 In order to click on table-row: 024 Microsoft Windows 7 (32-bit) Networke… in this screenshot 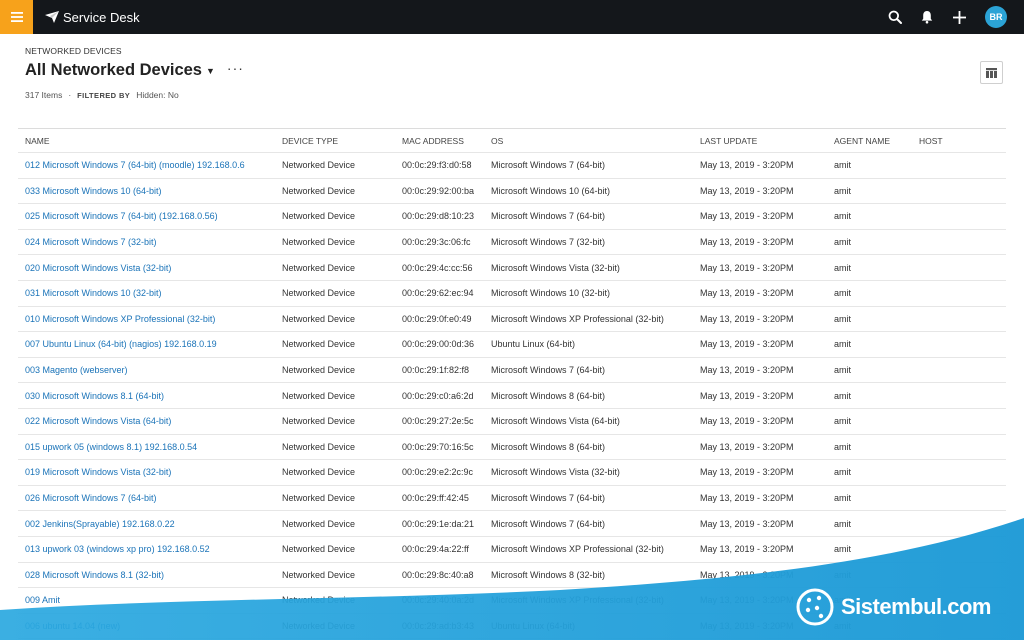, I will do `click(512, 243)`.